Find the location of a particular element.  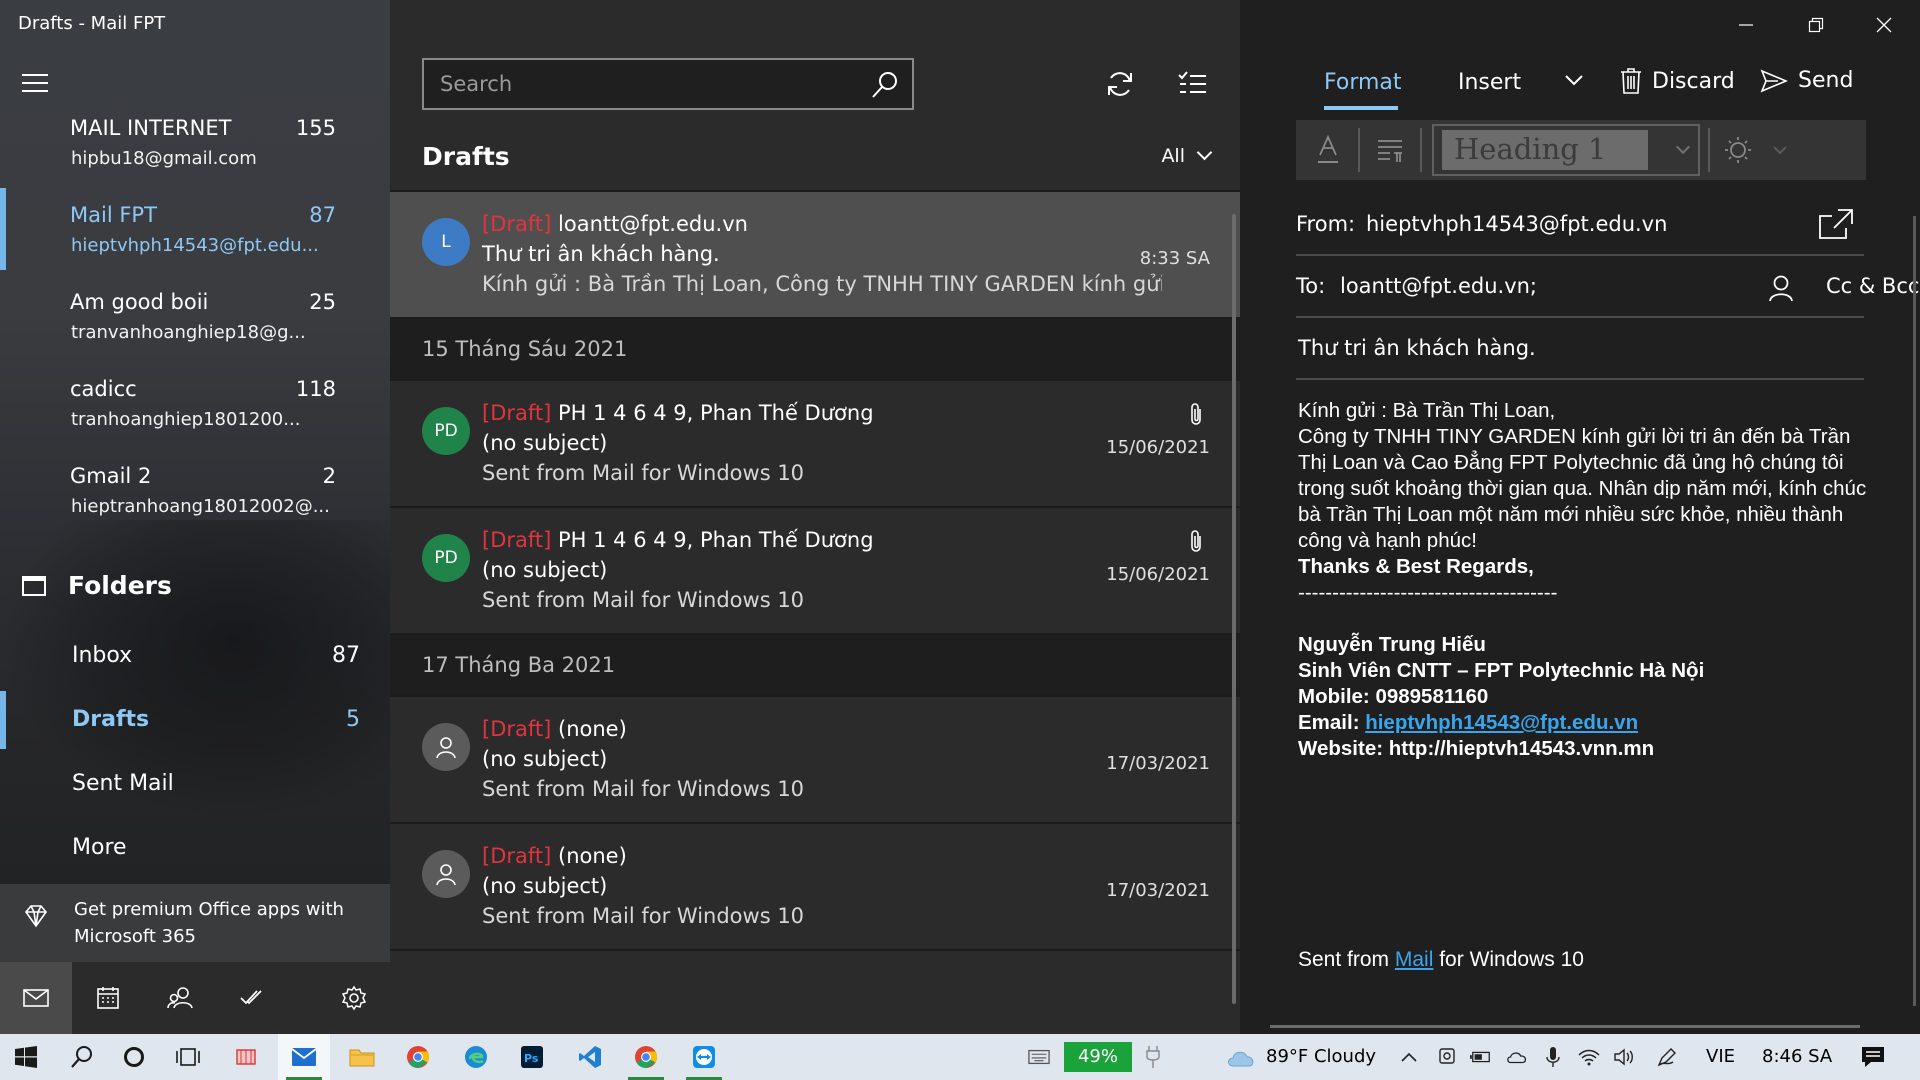

taskbar-app-photoshop: Ps is located at coordinates (532, 1057).